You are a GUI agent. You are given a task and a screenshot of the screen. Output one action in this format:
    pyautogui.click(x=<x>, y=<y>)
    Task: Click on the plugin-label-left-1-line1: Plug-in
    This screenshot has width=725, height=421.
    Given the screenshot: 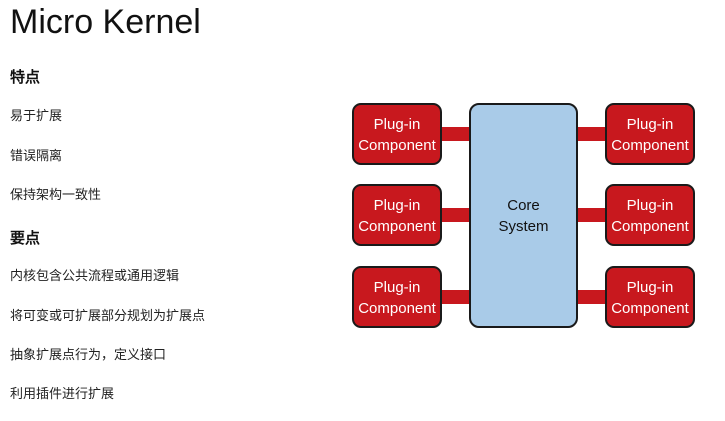 What is the action you would take?
    pyautogui.click(x=397, y=124)
    